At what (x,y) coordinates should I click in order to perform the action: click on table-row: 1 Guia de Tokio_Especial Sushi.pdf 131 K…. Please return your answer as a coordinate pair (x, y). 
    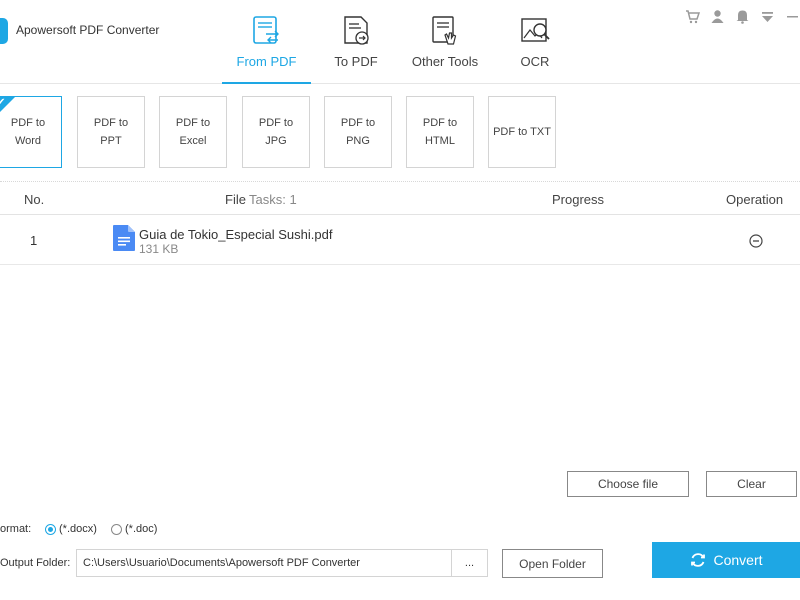
    Looking at the image, I should click on (400, 240).